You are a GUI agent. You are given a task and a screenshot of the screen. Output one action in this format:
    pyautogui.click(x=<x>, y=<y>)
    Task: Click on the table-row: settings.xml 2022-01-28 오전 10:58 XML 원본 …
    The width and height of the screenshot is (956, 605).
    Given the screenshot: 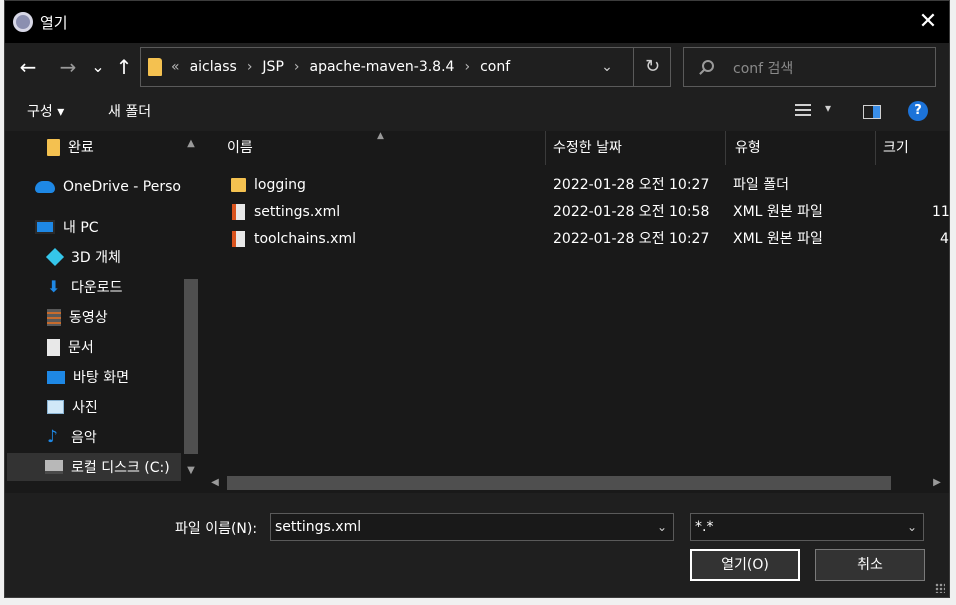 What is the action you would take?
    pyautogui.click(x=576, y=212)
    